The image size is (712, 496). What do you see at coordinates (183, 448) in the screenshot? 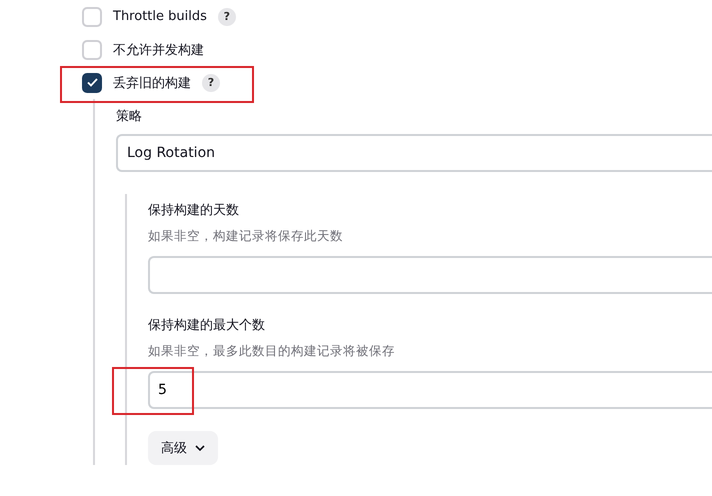
I see `advanced-button: 高级` at bounding box center [183, 448].